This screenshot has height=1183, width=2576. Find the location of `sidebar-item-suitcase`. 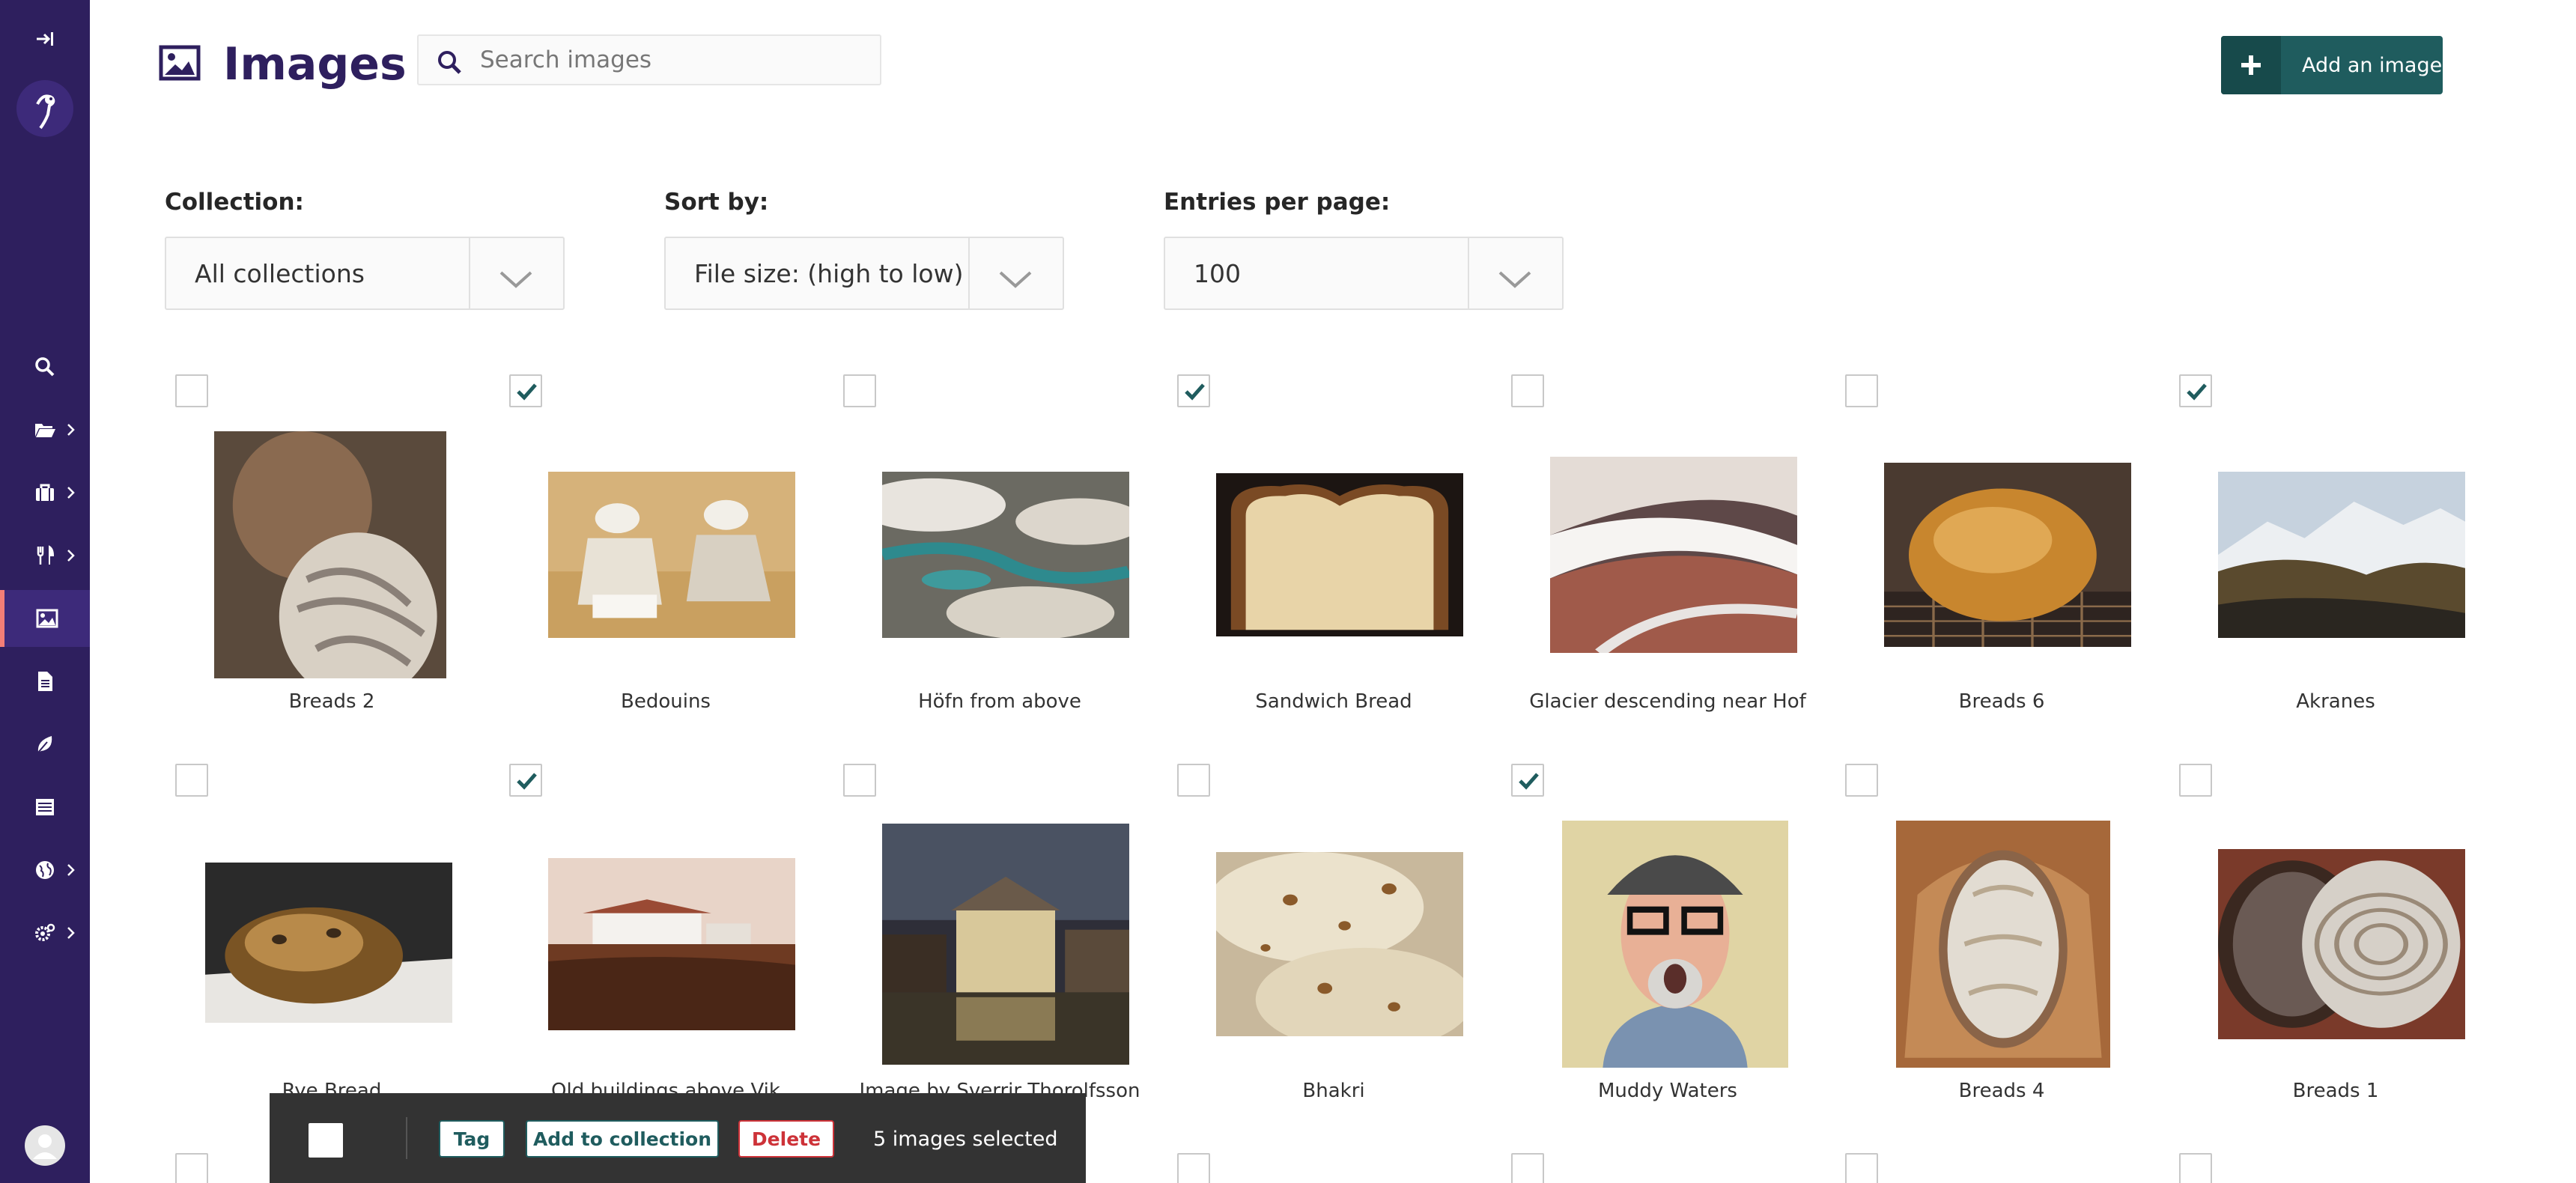

sidebar-item-suitcase is located at coordinates (45, 492).